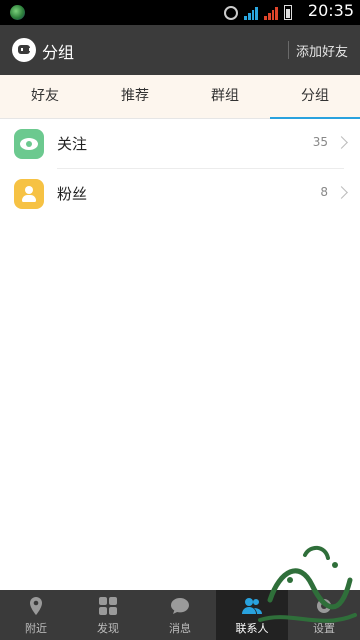 The image size is (360, 640). I want to click on nav-nearby: 附近, so click(36, 615).